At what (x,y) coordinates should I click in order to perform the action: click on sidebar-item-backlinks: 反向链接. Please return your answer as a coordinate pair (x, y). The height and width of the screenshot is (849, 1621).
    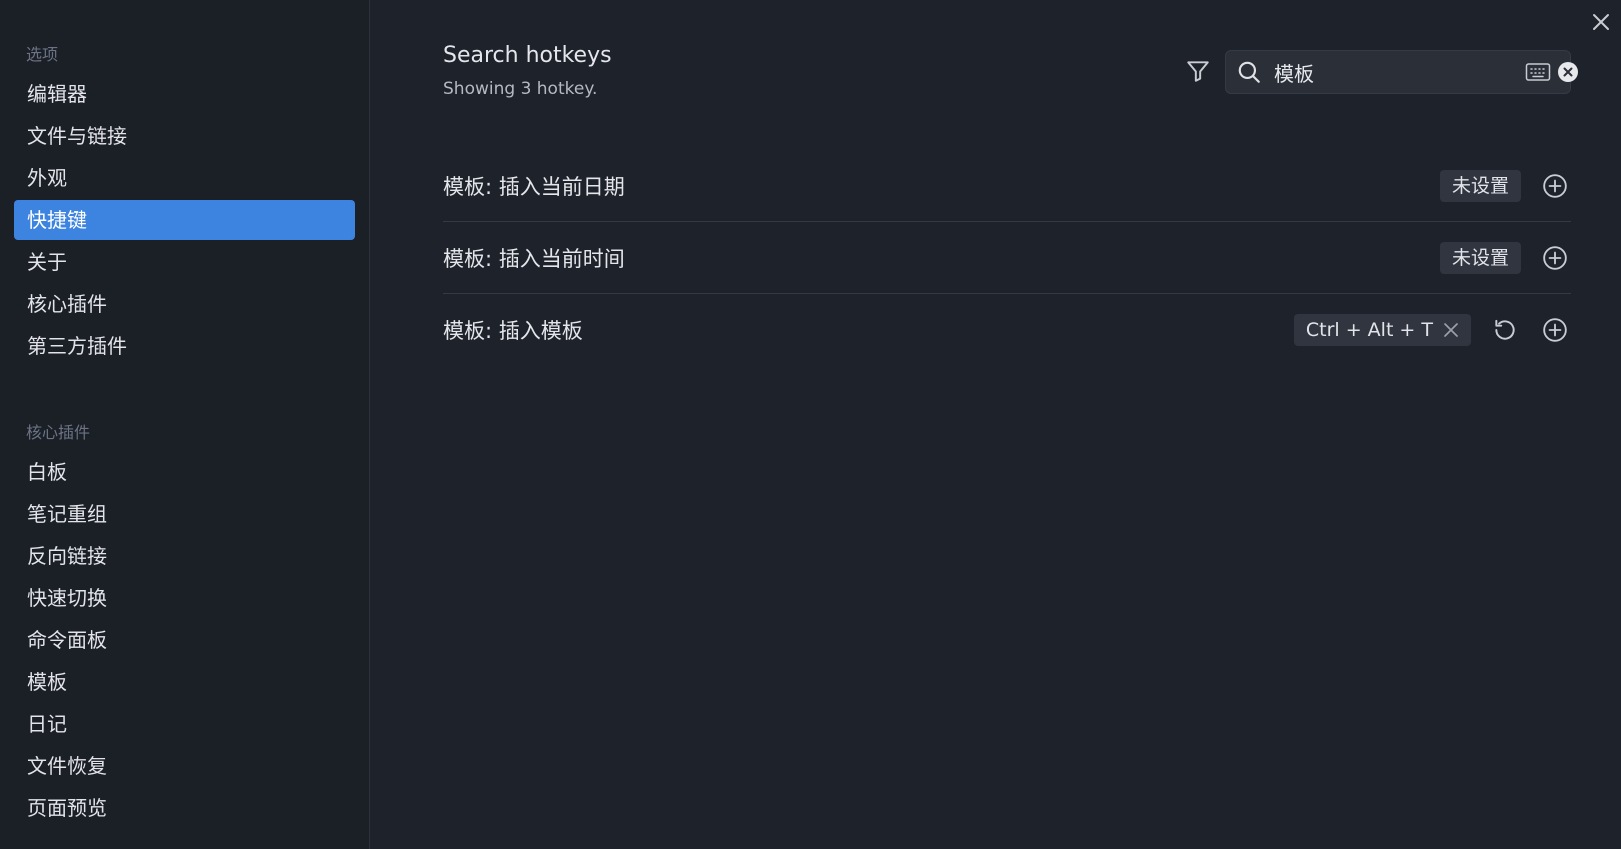
    Looking at the image, I should click on (184, 556).